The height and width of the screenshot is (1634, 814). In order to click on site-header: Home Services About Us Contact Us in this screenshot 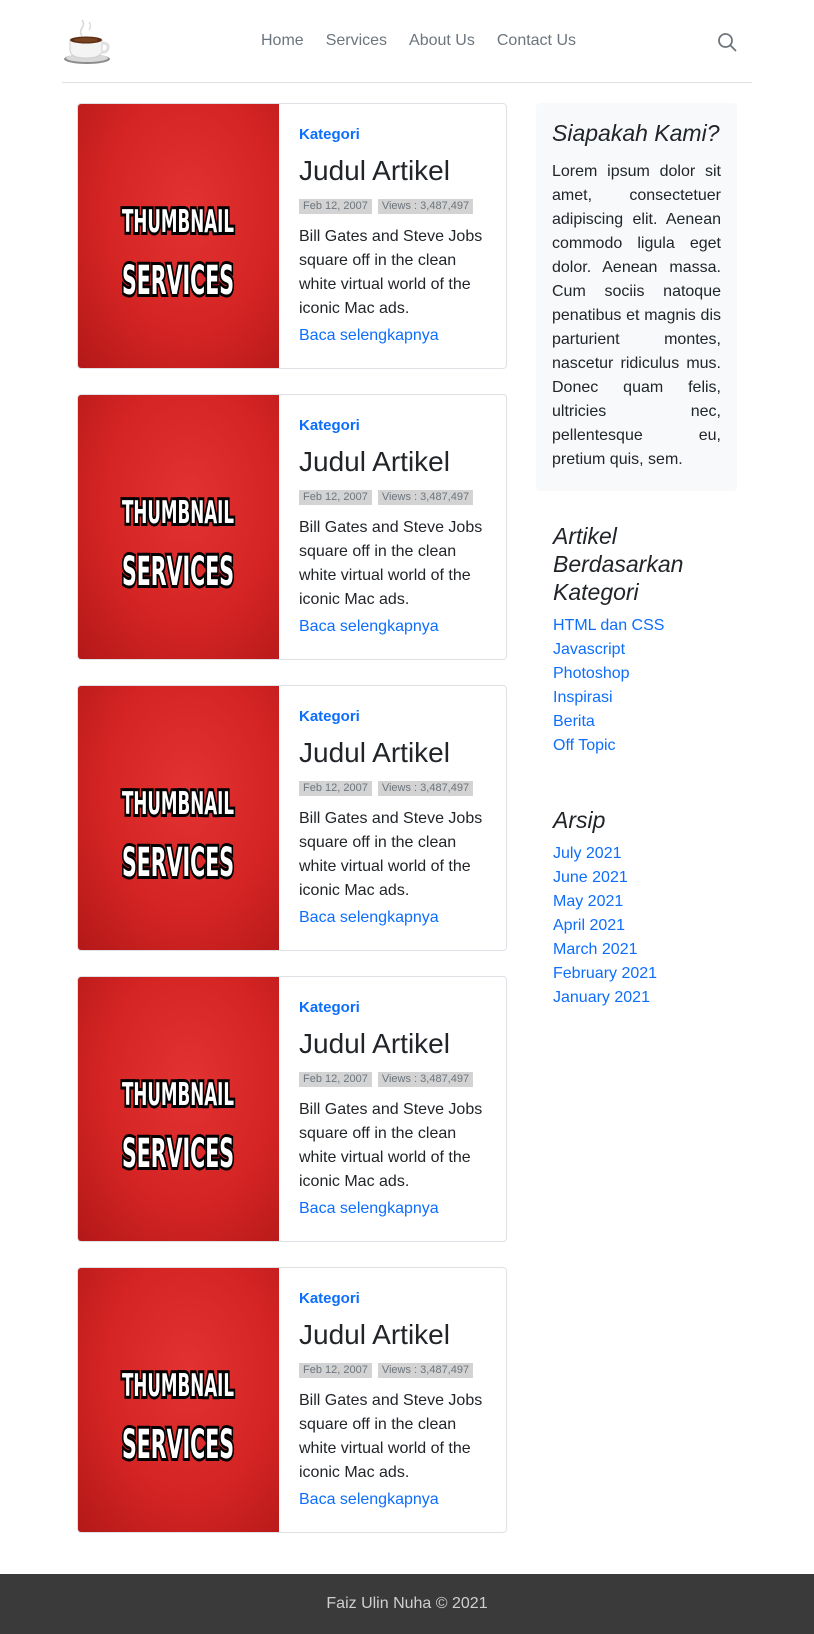, I will do `click(407, 41)`.